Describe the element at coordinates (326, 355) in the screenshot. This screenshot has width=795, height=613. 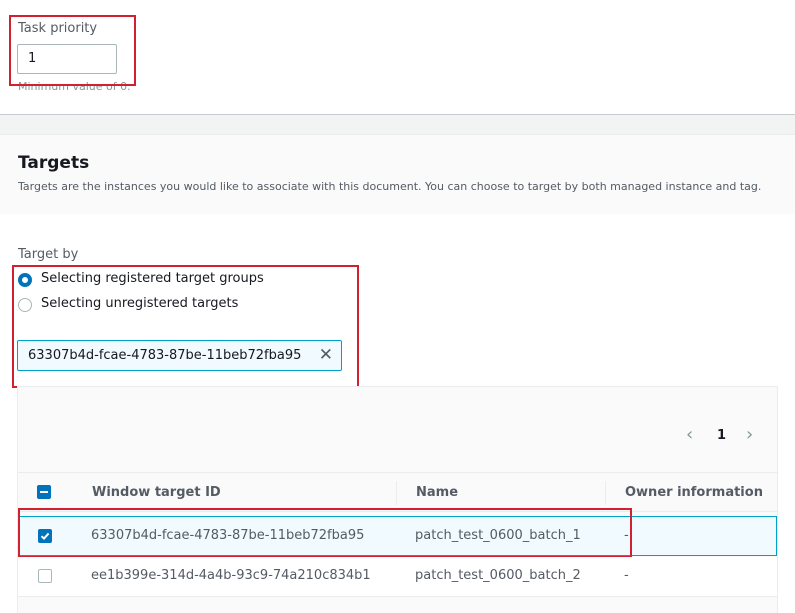
I see `close-icon: ✕` at that location.